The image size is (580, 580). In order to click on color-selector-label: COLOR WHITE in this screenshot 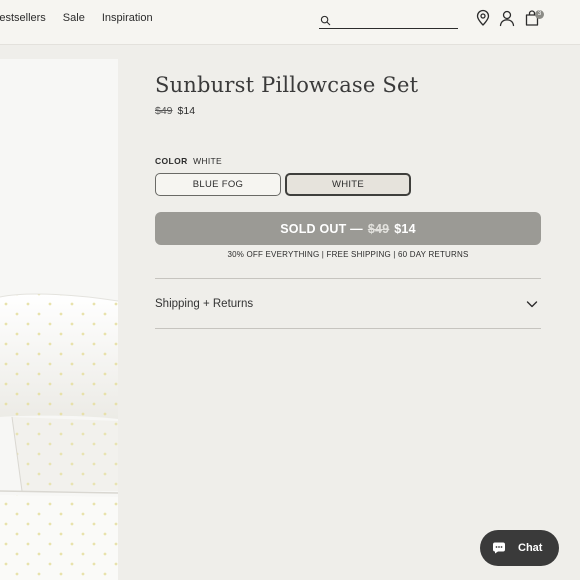, I will do `click(188, 161)`.